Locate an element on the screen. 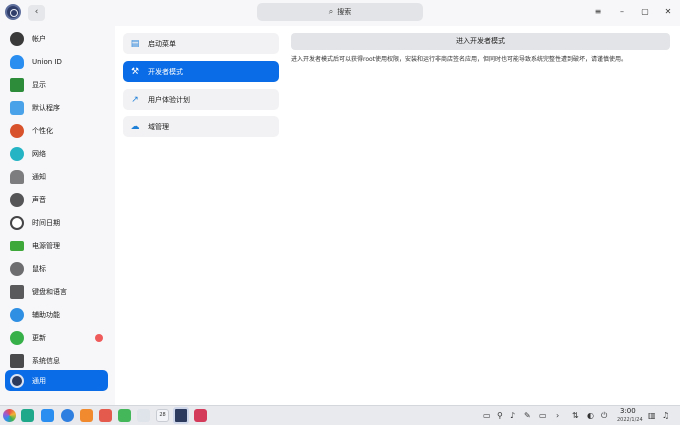 The image size is (680, 425). sidebar-item-label: 键盘和语言 is located at coordinates (49, 291).